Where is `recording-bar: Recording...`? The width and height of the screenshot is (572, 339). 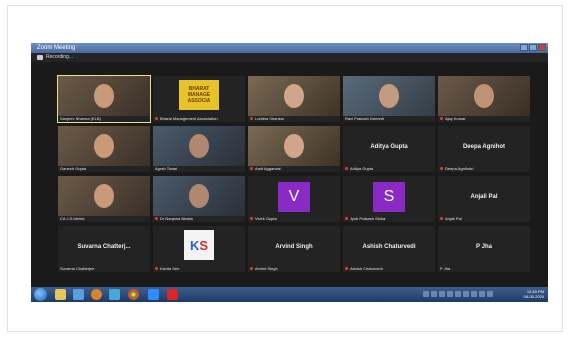 recording-bar: Recording... is located at coordinates (289, 57).